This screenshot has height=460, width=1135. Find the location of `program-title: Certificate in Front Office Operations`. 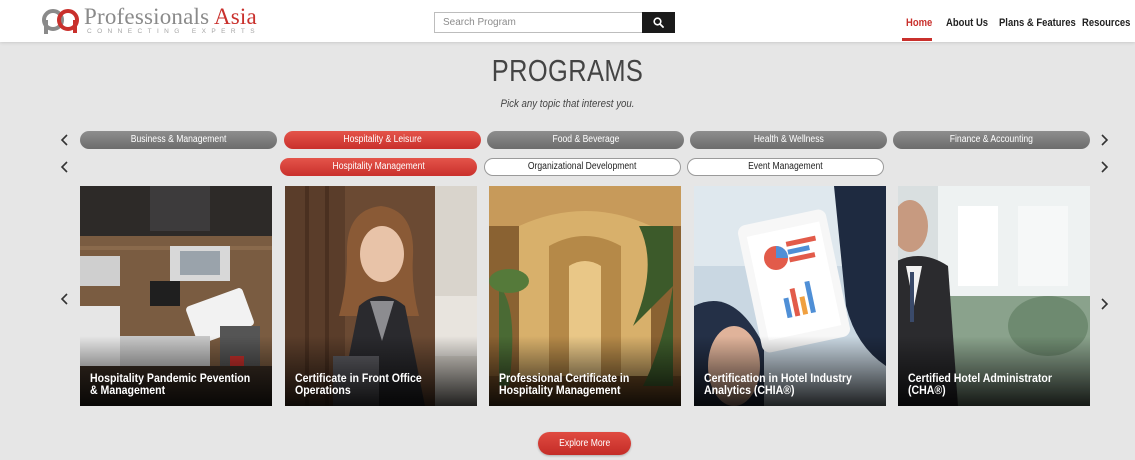

program-title: Certificate in Front Office Operations is located at coordinates (383, 384).